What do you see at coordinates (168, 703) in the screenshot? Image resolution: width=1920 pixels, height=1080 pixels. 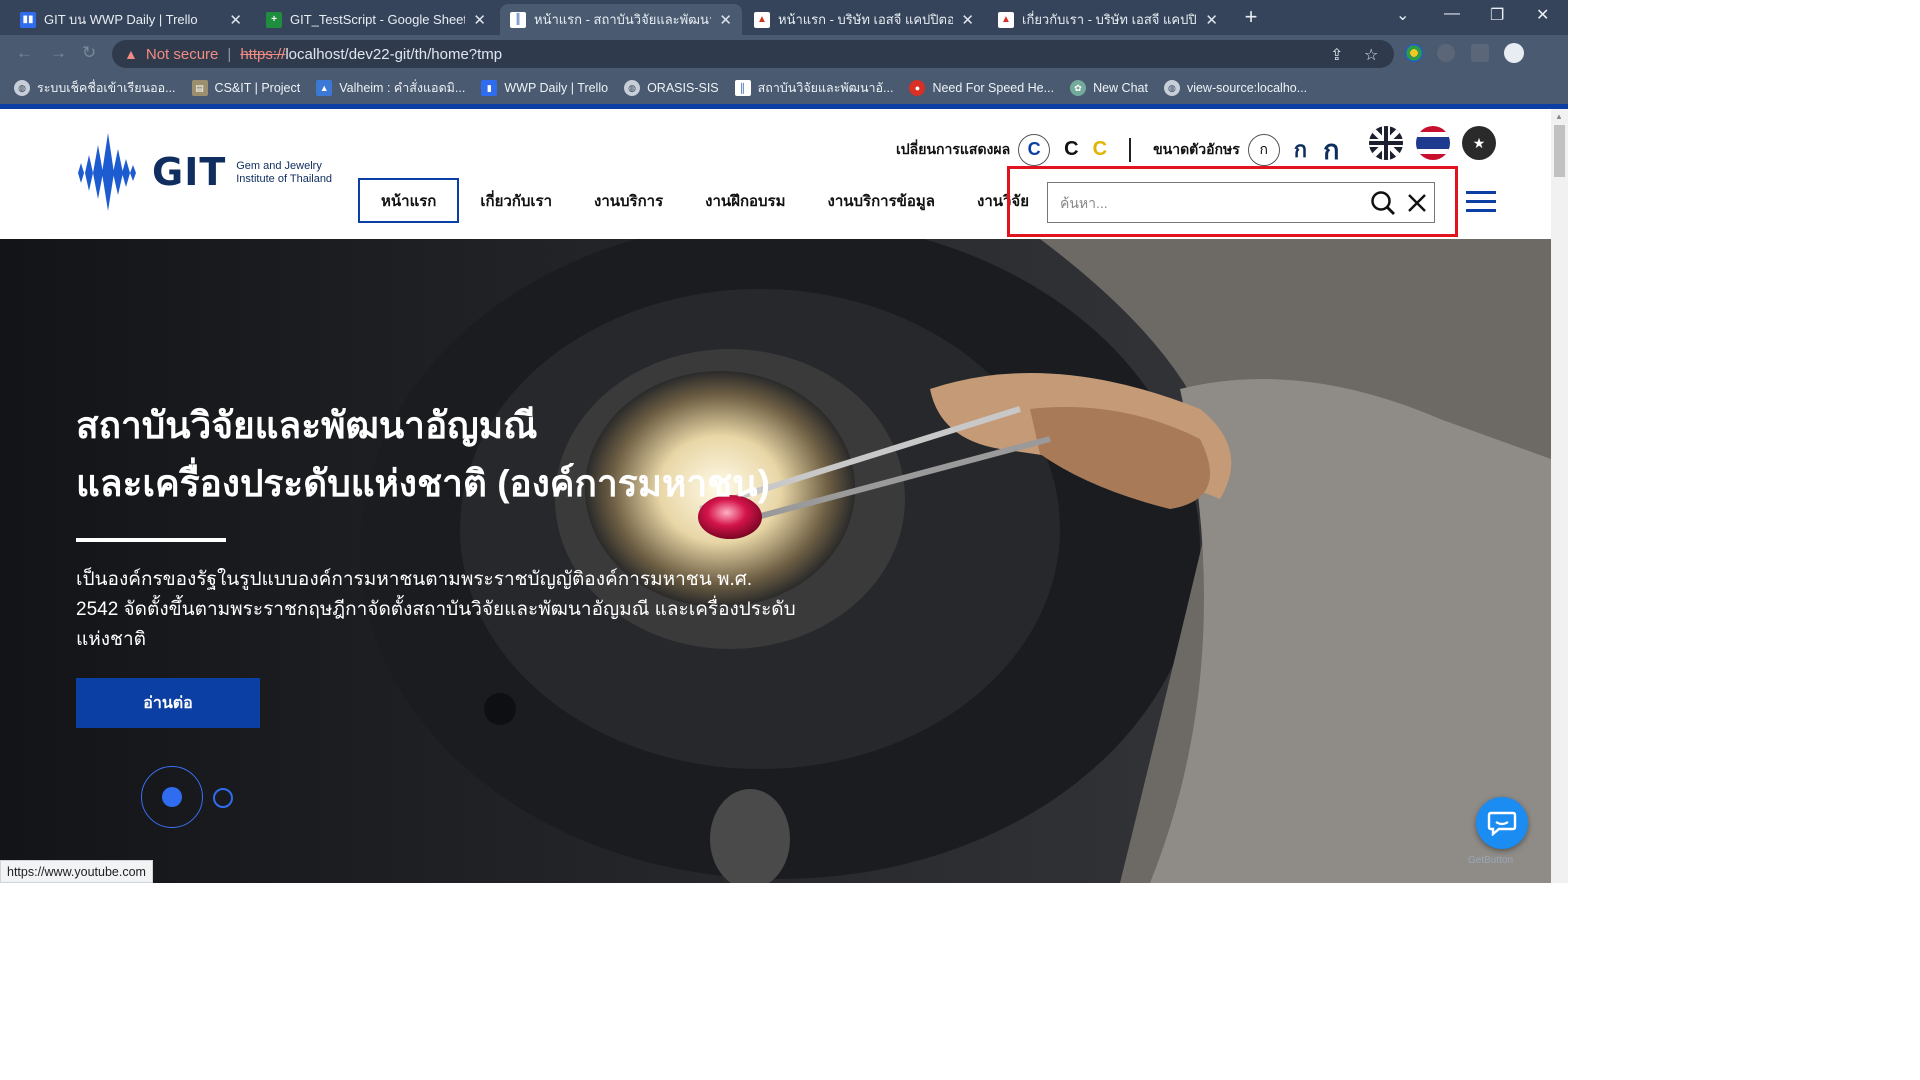 I see `read-more-button: อ่านต่อ` at bounding box center [168, 703].